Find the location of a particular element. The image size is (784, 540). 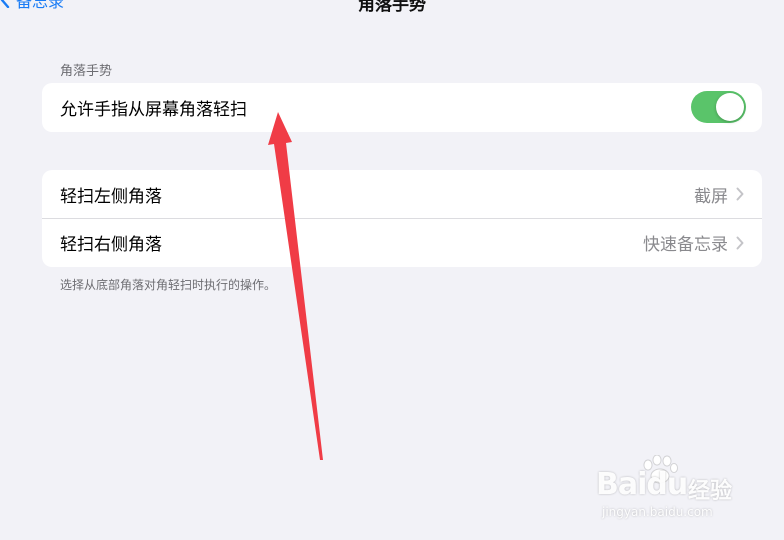

swipe-right-corner-value: 快速备忘录 is located at coordinates (685, 245).